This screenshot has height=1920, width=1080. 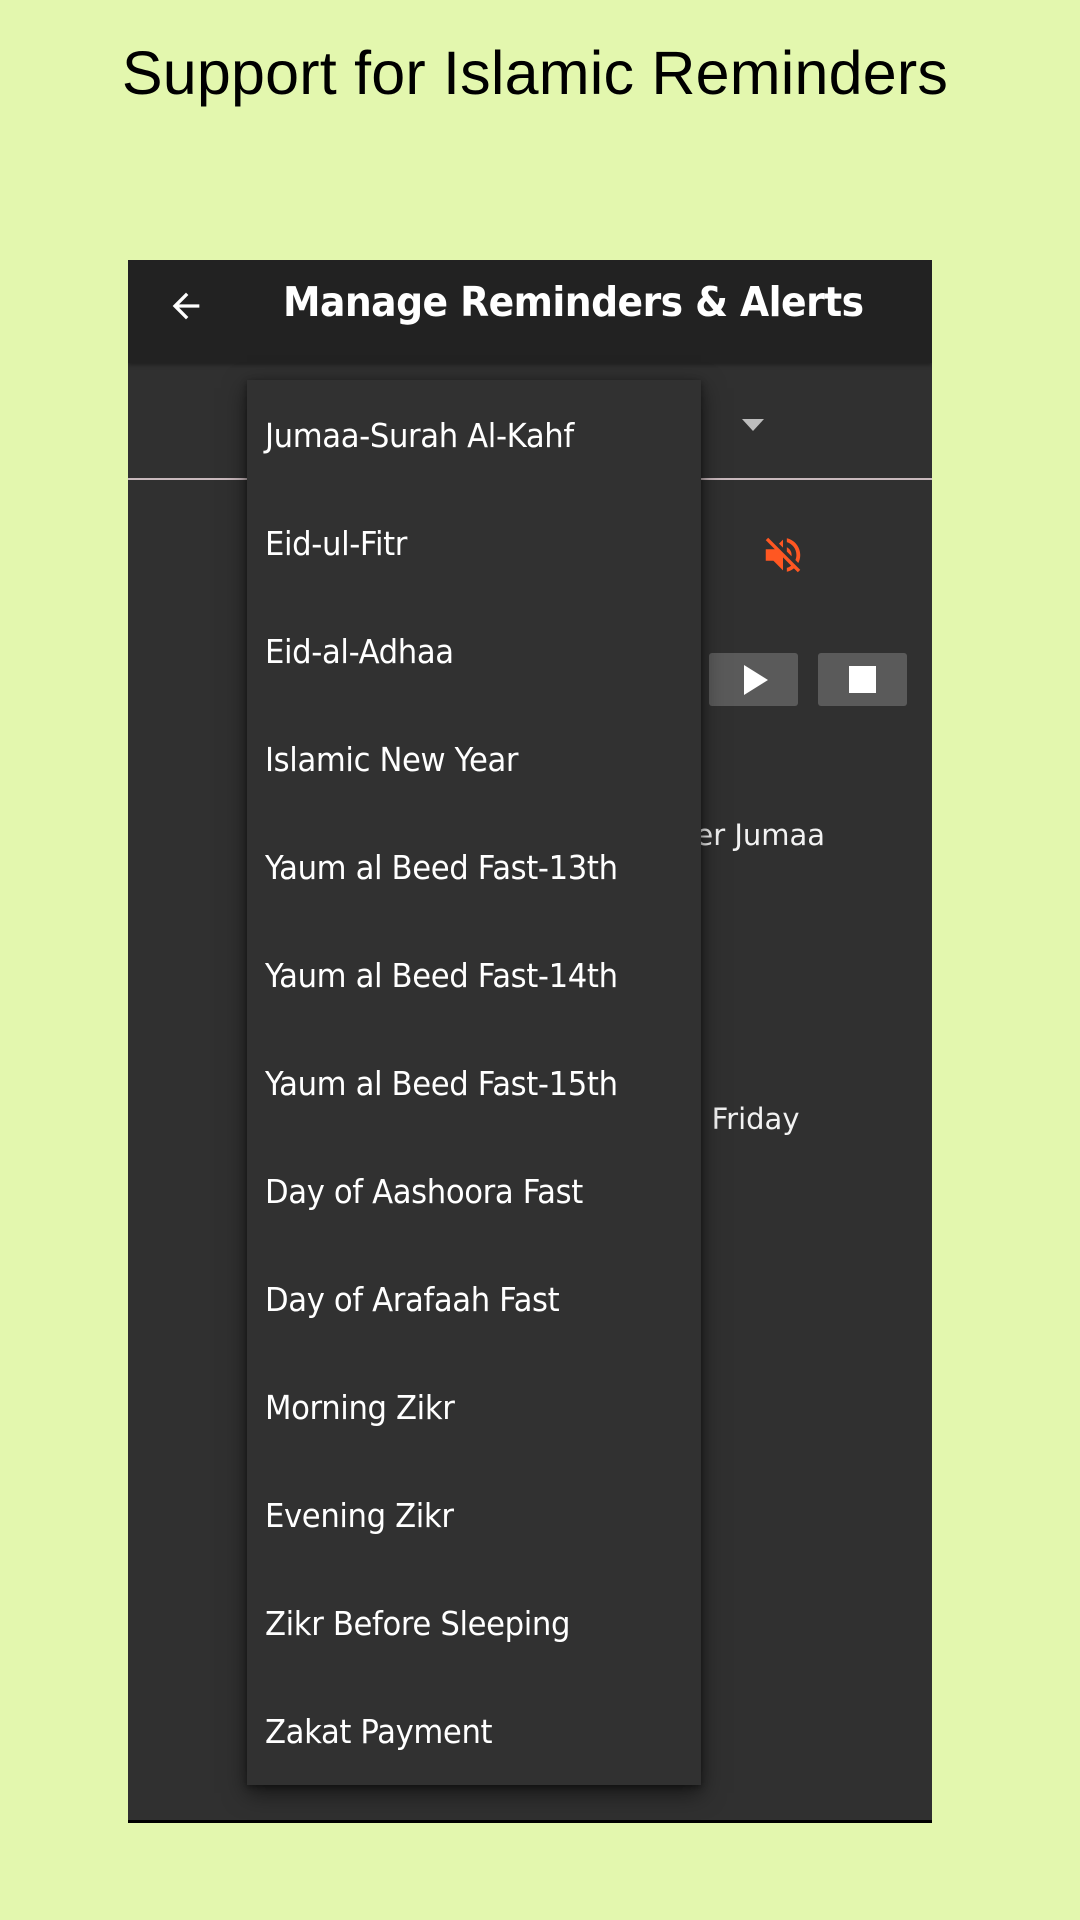 I want to click on dropdown-item-day-of-arafaah-fast: Day of Arafaah Fast, so click(x=474, y=1299).